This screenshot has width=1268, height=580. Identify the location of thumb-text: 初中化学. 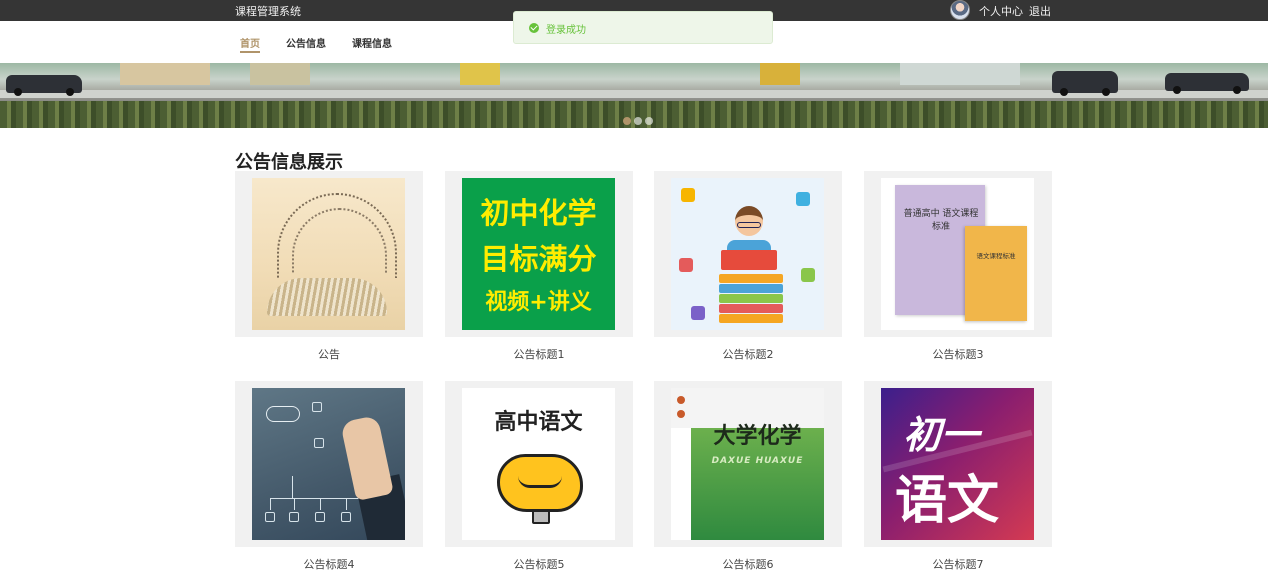
(538, 213).